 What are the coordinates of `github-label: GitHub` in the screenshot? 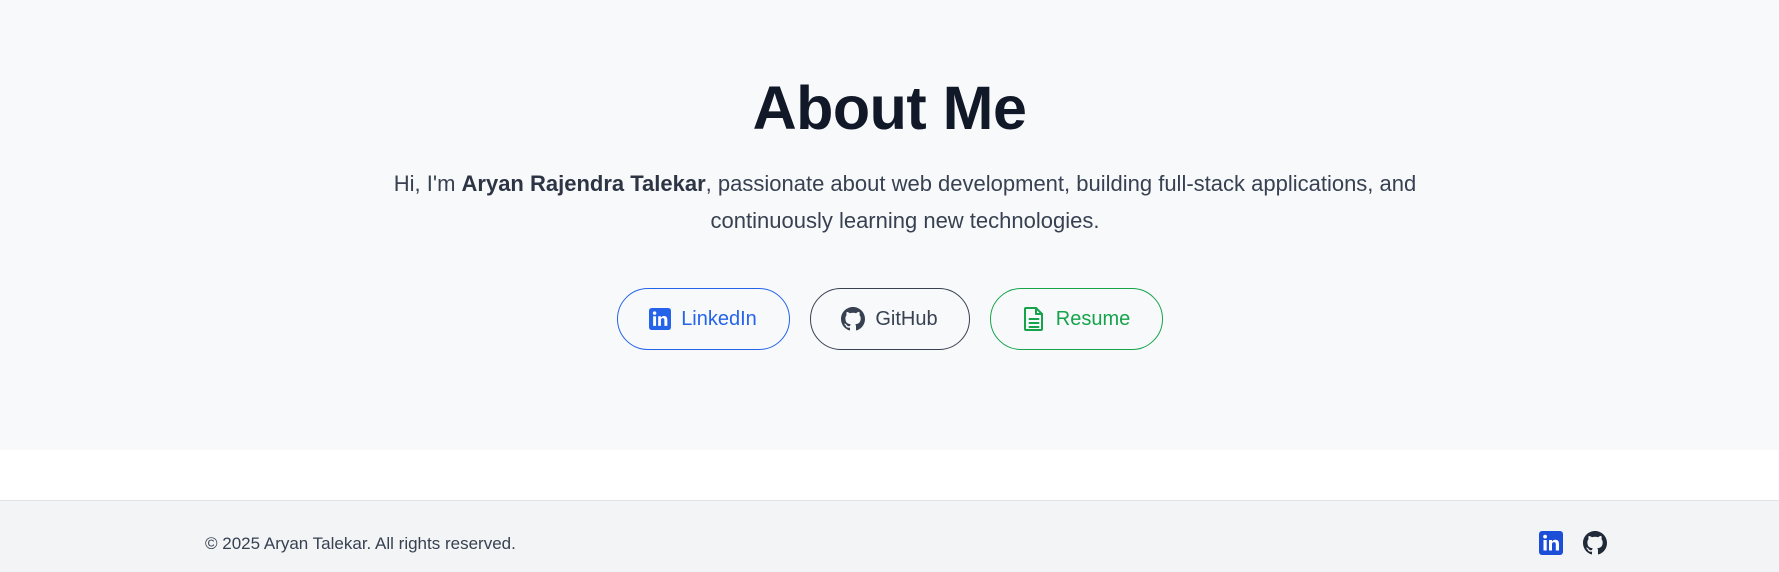 It's located at (906, 318).